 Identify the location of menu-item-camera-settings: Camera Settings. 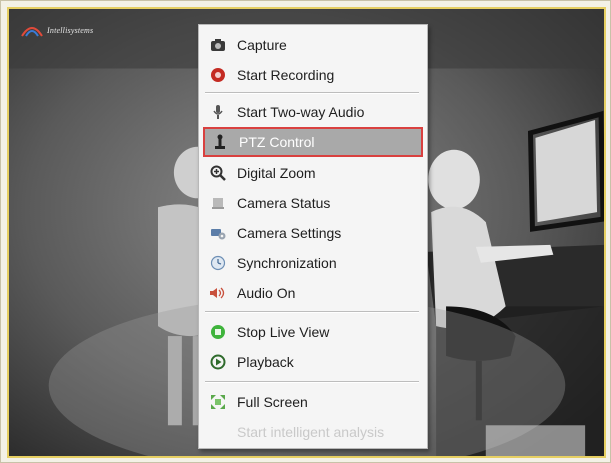
(313, 233).